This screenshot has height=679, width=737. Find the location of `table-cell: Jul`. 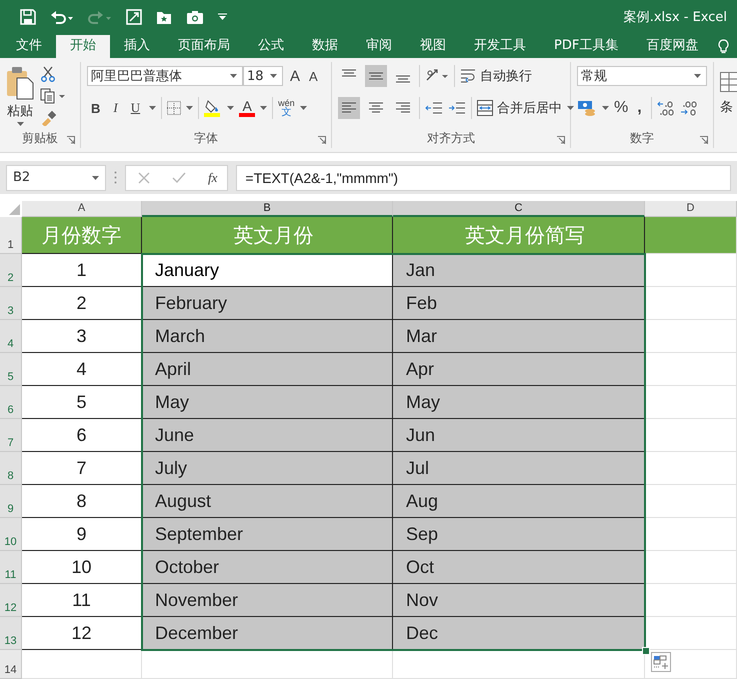

table-cell: Jul is located at coordinates (519, 468).